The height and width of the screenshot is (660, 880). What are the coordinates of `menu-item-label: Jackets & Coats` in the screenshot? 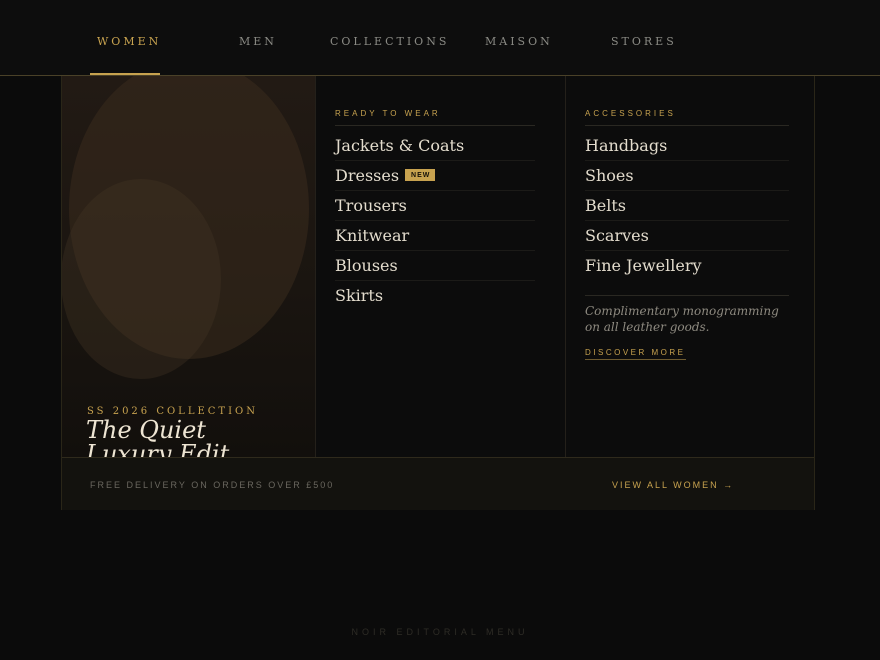 It's located at (400, 145).